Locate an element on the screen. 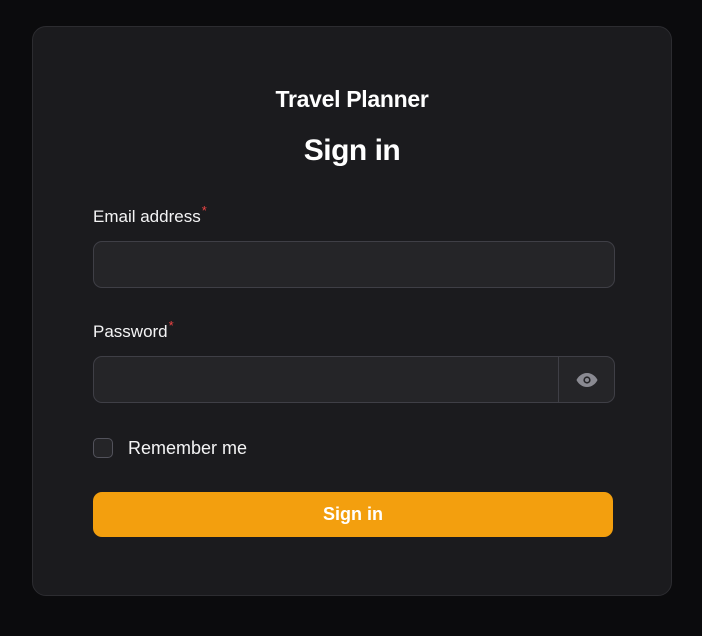 This screenshot has height=636, width=702. eye-icon is located at coordinates (586, 379).